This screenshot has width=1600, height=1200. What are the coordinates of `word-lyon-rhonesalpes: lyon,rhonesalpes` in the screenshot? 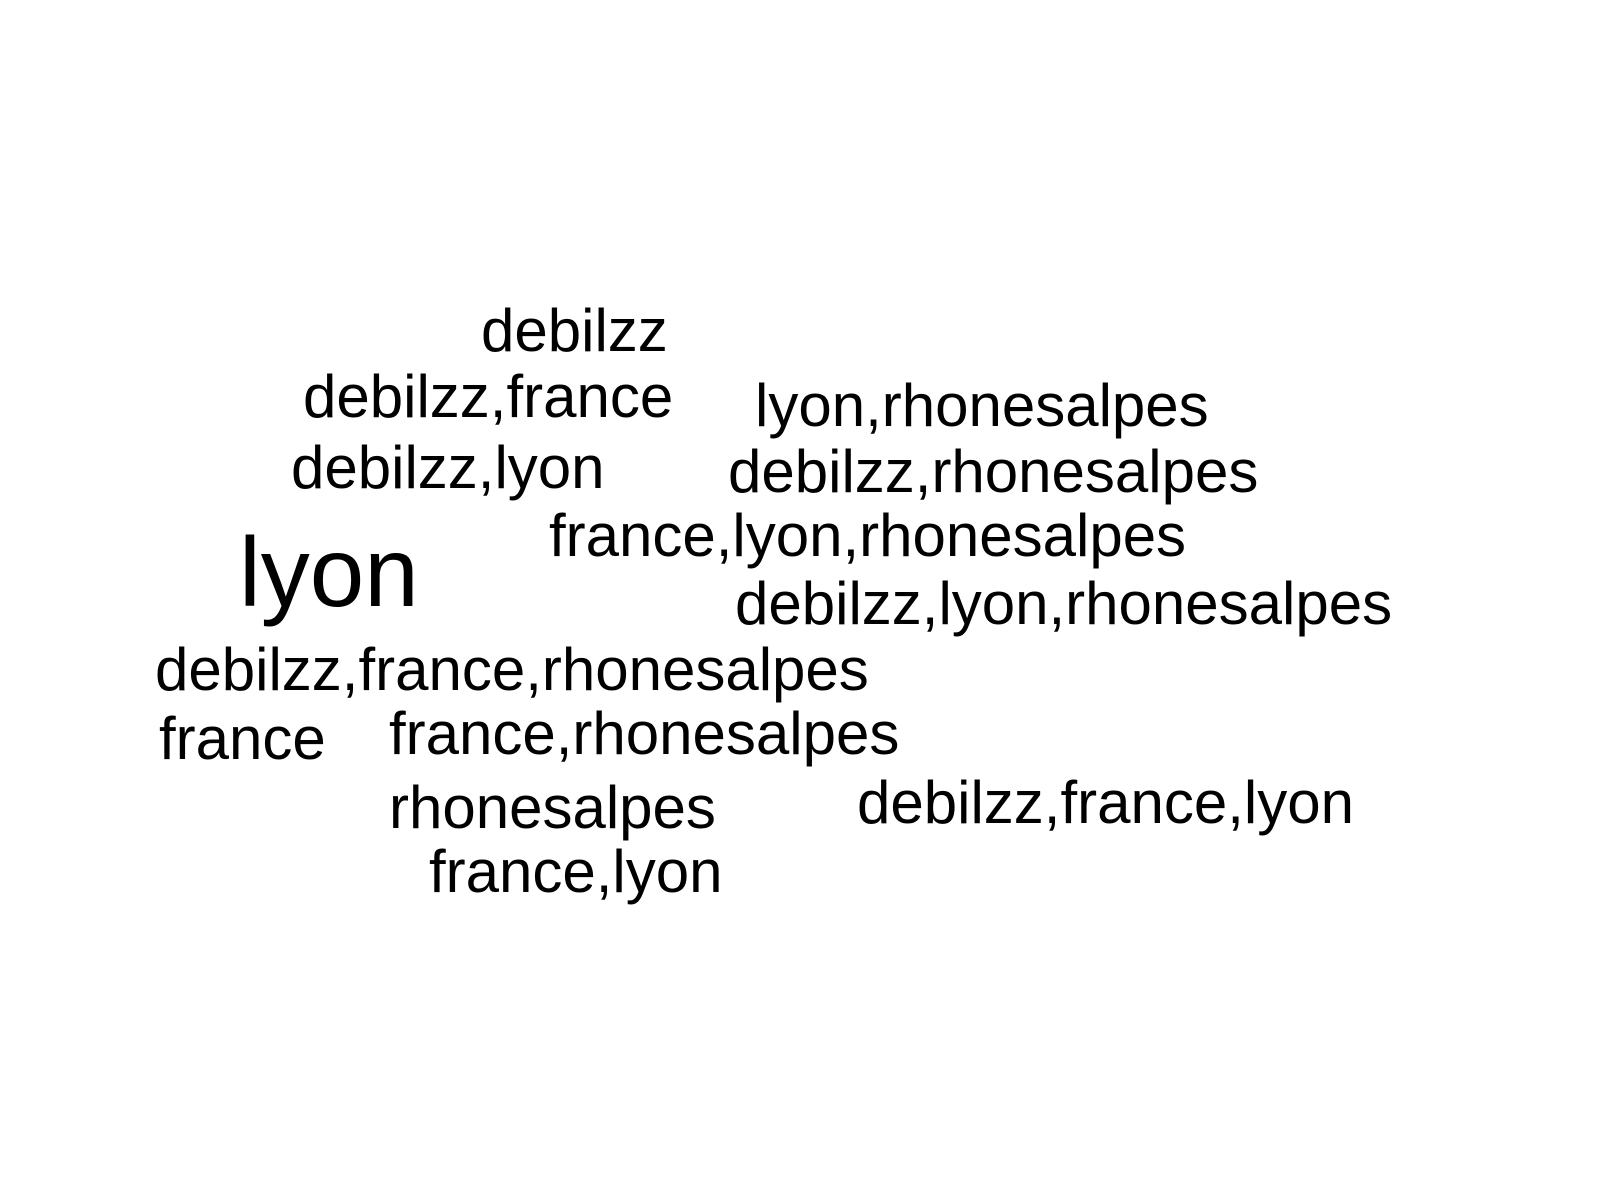 It's located at (982, 405).